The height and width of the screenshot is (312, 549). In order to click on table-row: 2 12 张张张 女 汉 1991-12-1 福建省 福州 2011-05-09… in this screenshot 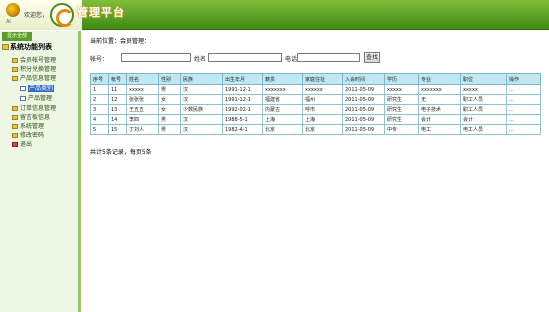, I will do `click(315, 99)`.